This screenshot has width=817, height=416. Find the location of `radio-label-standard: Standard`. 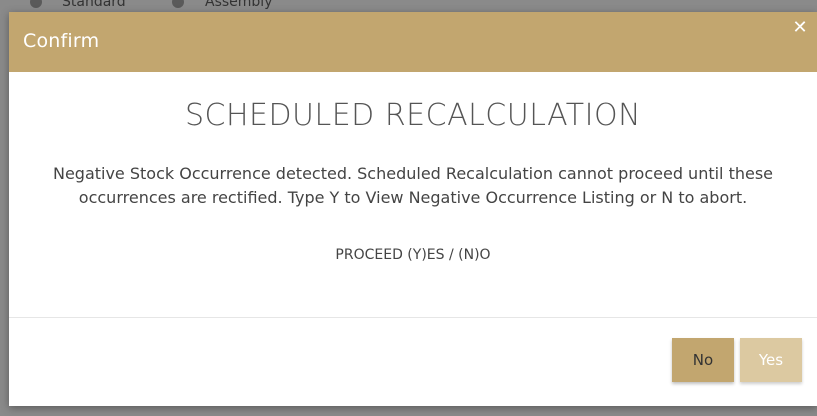

radio-label-standard: Standard is located at coordinates (94, 5).